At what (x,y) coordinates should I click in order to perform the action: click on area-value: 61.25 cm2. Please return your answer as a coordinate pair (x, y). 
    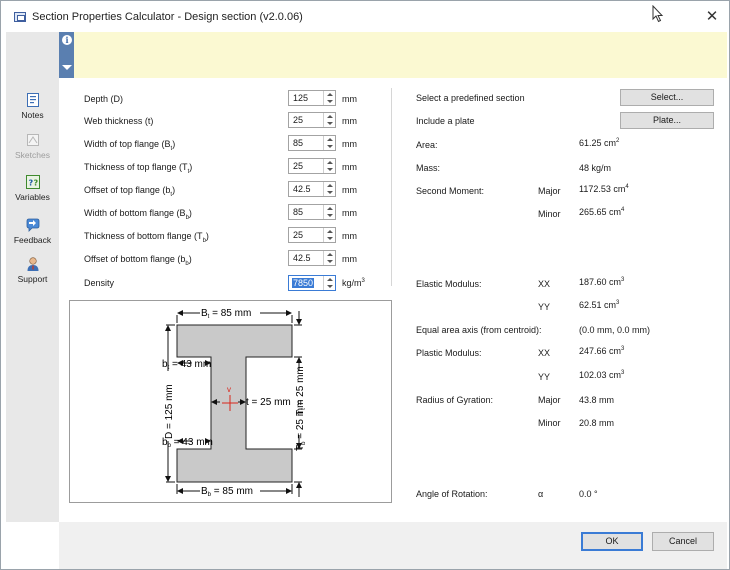
    Looking at the image, I should click on (599, 143).